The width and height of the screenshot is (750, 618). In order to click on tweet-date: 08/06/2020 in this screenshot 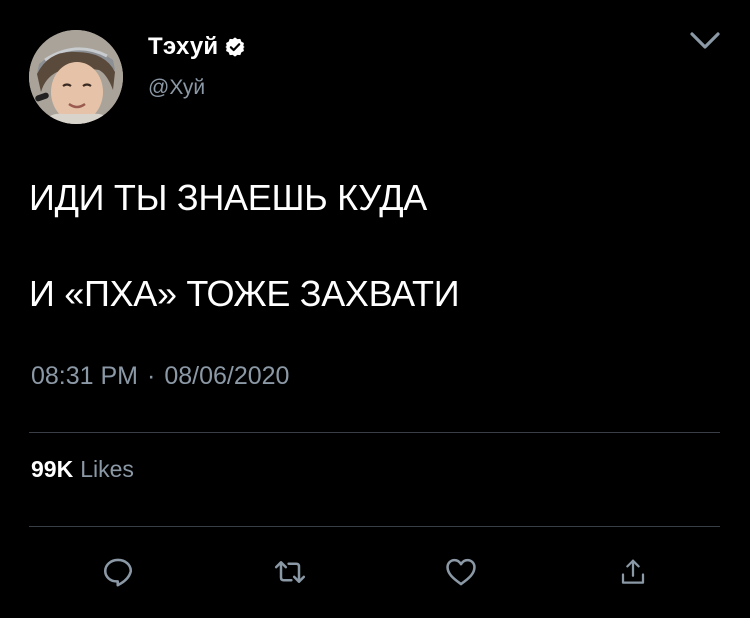, I will do `click(227, 376)`.